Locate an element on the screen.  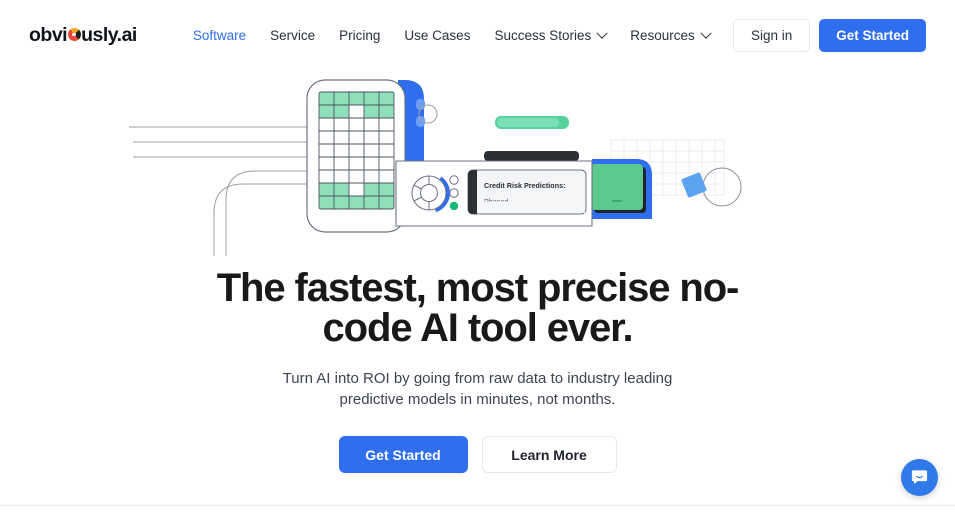
hero-cta-group: Get Started Learn More is located at coordinates (477, 454).